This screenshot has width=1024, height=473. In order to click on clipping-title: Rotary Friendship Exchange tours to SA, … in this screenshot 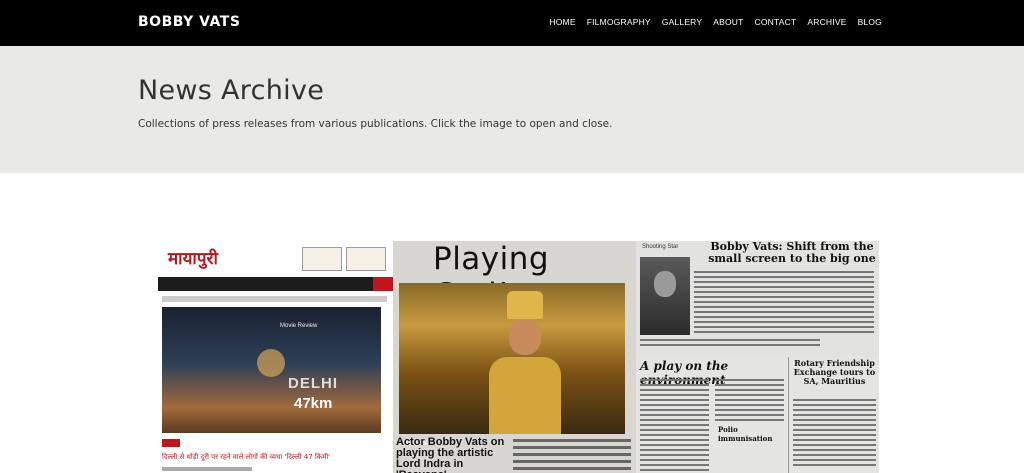, I will do `click(834, 372)`.